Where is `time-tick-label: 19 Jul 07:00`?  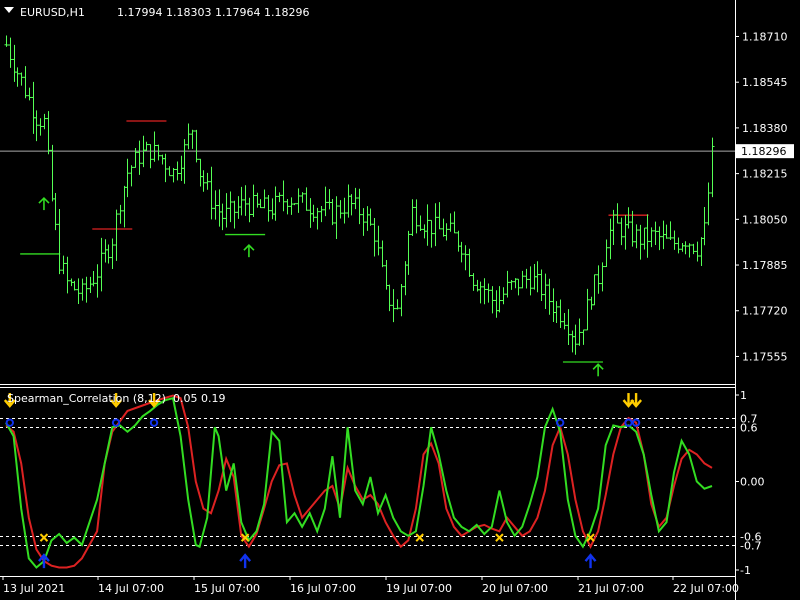
time-tick-label: 19 Jul 07:00 is located at coordinates (419, 588).